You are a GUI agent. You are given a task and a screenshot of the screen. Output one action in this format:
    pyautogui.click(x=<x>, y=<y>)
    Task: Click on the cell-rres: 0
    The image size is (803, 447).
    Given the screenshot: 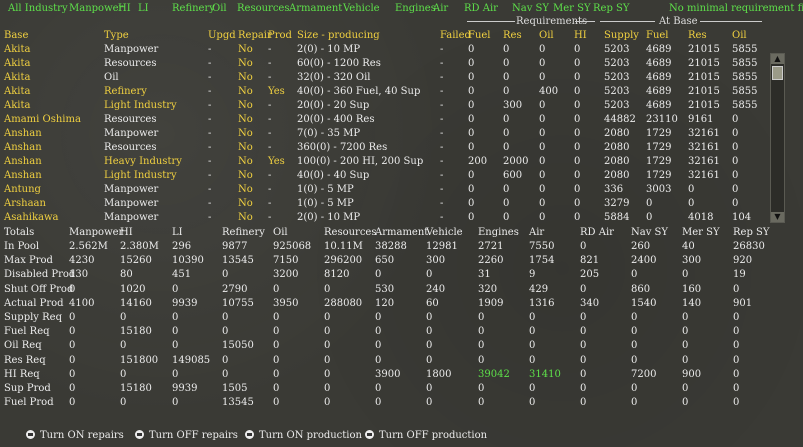 What is the action you would take?
    pyautogui.click(x=506, y=77)
    